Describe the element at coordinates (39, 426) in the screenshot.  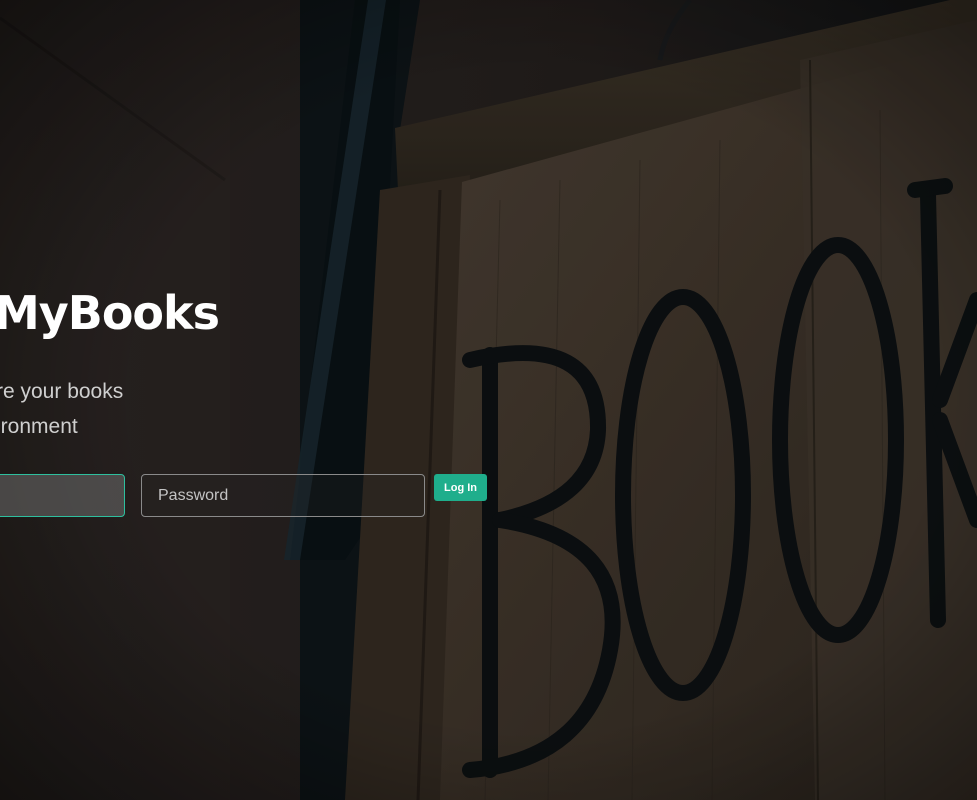
I see `subtitle-line-2: ironment` at that location.